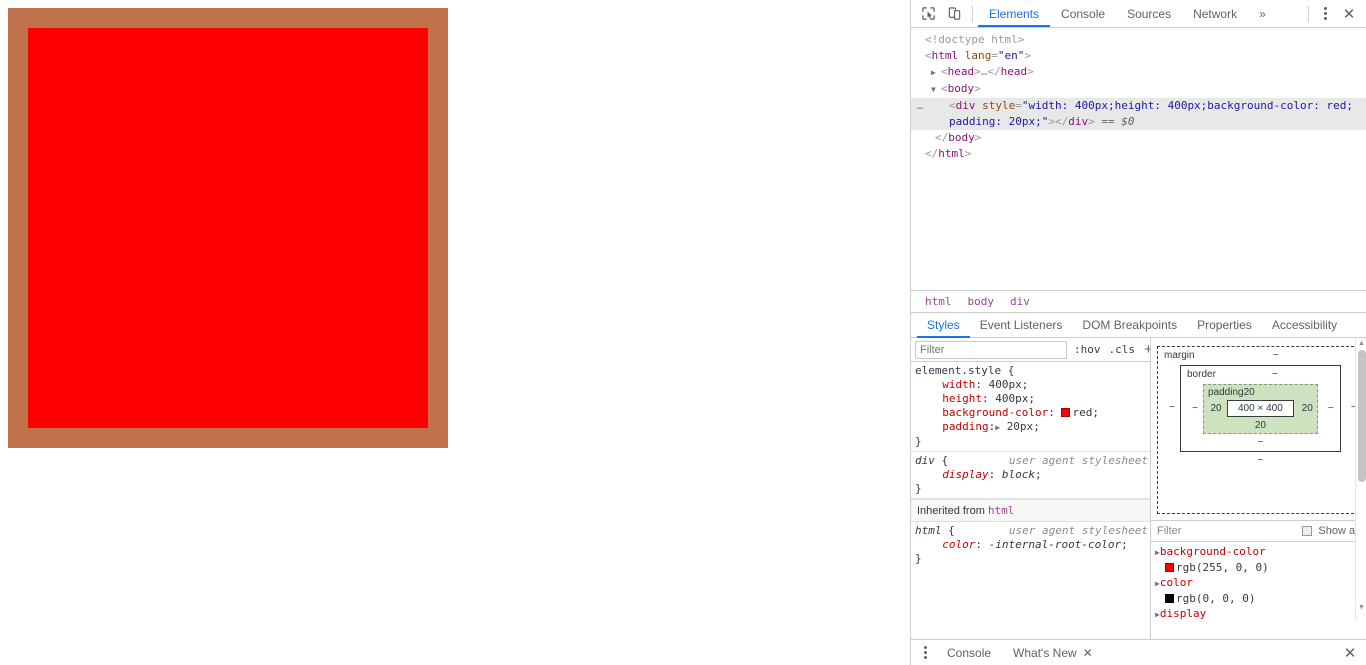 The height and width of the screenshot is (665, 1366). I want to click on expand-head-icon: ▶, so click(936, 73).